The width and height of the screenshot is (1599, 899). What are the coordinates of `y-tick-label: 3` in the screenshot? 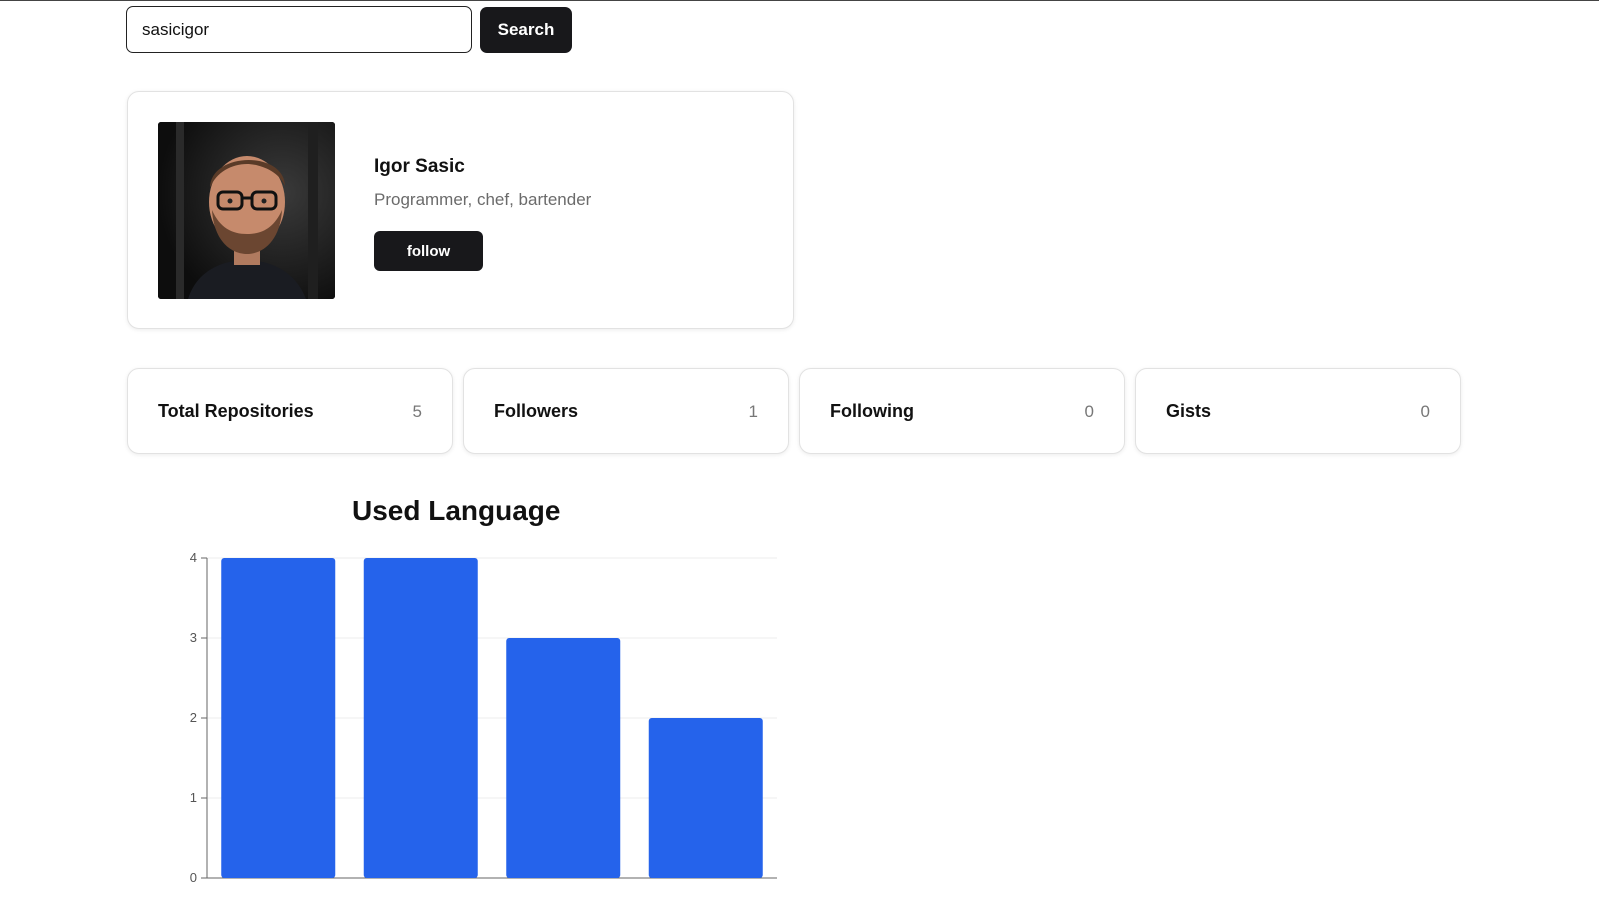 It's located at (193, 637).